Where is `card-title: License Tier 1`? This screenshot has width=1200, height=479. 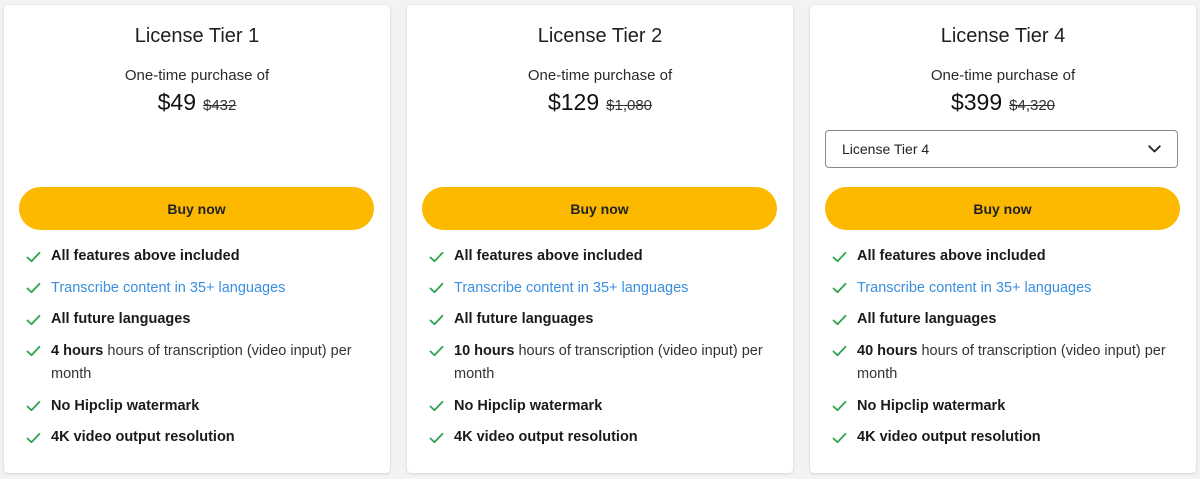 card-title: License Tier 1 is located at coordinates (197, 36).